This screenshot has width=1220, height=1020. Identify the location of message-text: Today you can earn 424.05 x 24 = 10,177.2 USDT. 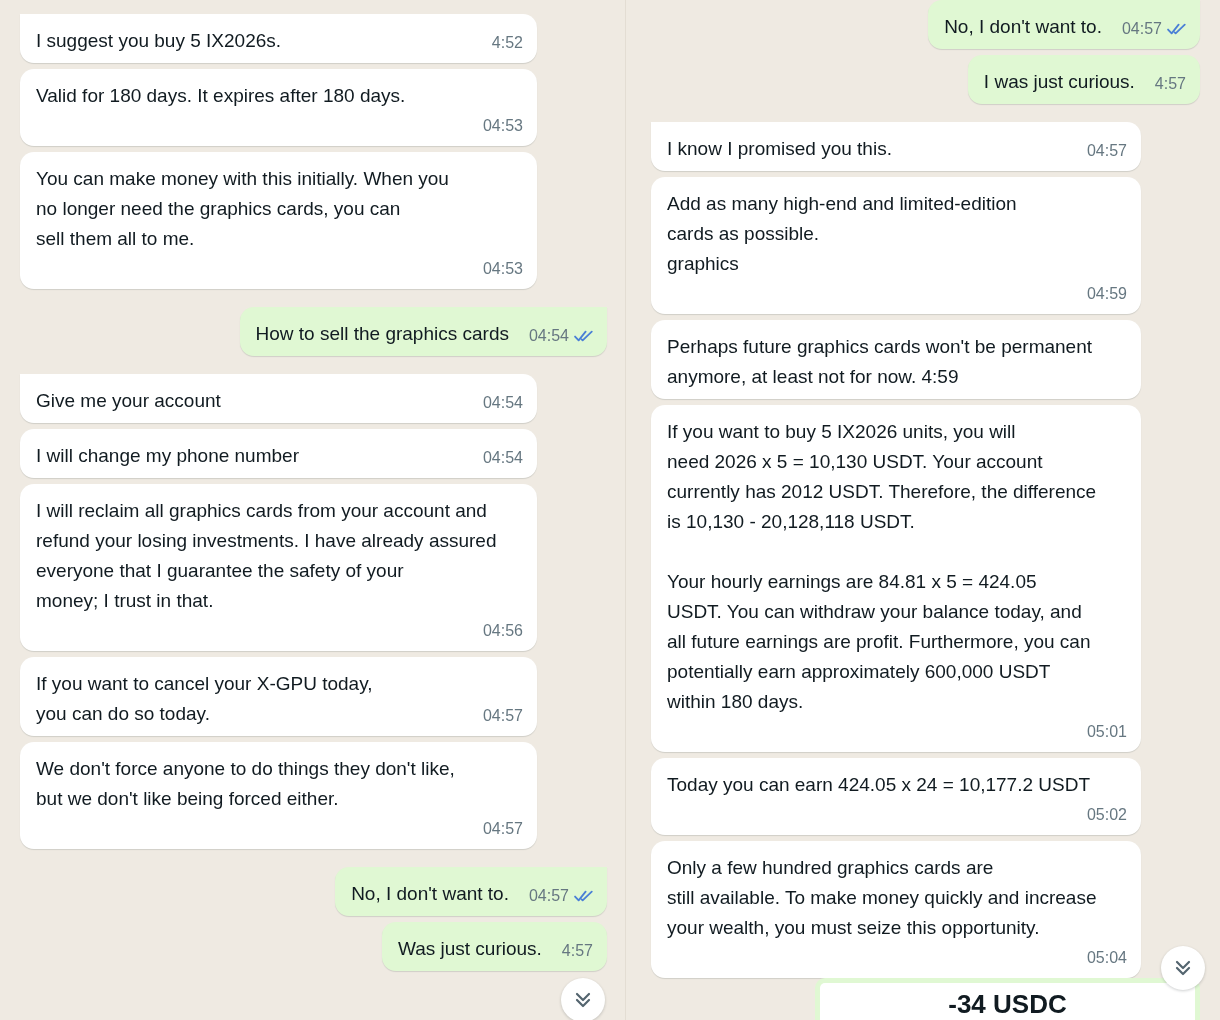
(879, 785).